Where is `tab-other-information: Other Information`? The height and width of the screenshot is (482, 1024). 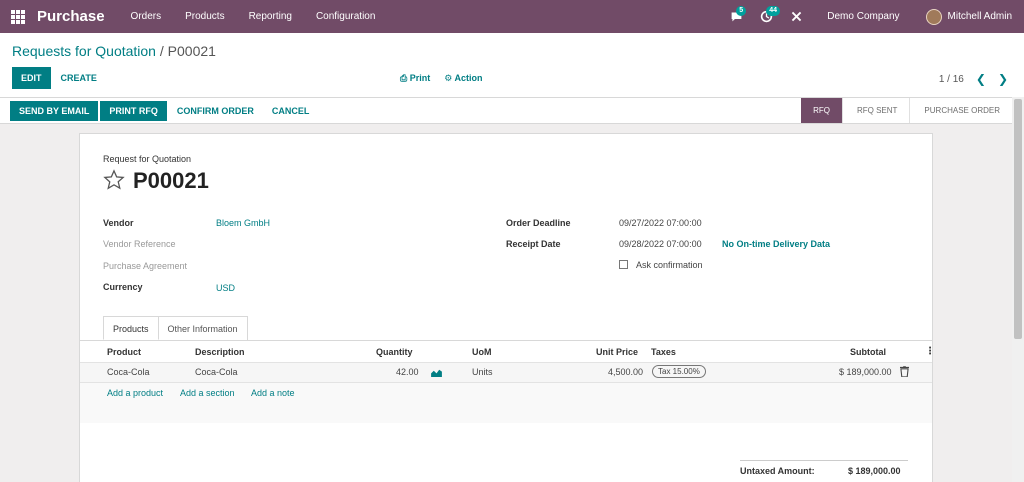 tab-other-information: Other Information is located at coordinates (203, 328).